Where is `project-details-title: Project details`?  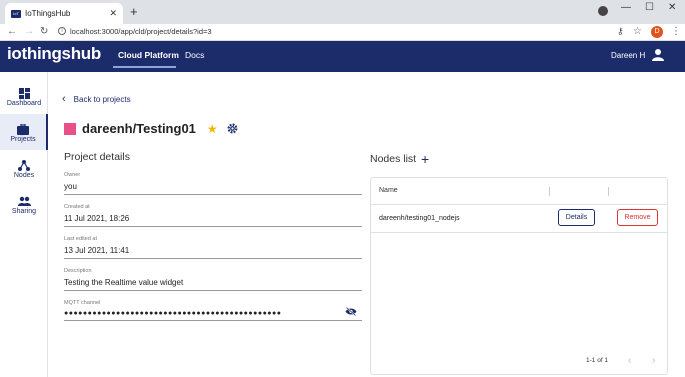 project-details-title: Project details is located at coordinates (97, 157).